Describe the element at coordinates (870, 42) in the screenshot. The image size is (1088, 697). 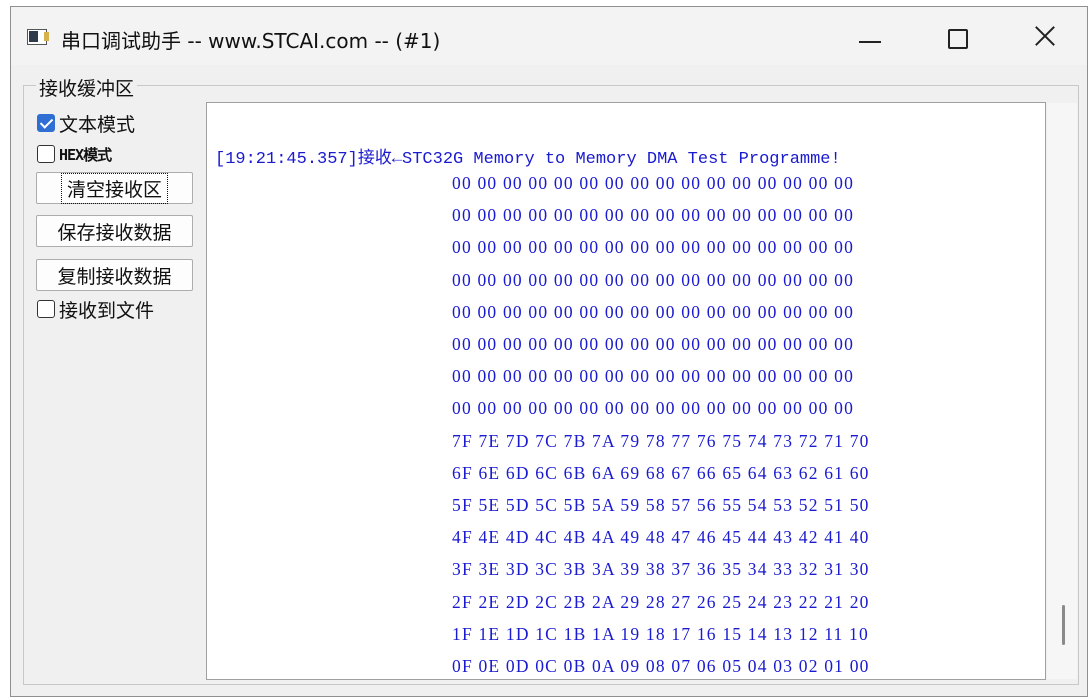
I see `minimize-icon` at that location.